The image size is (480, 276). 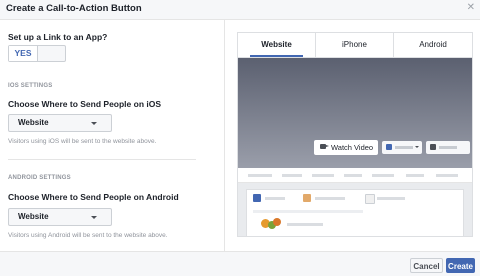 What do you see at coordinates (471, 8) in the screenshot?
I see `close-icon: ✕` at bounding box center [471, 8].